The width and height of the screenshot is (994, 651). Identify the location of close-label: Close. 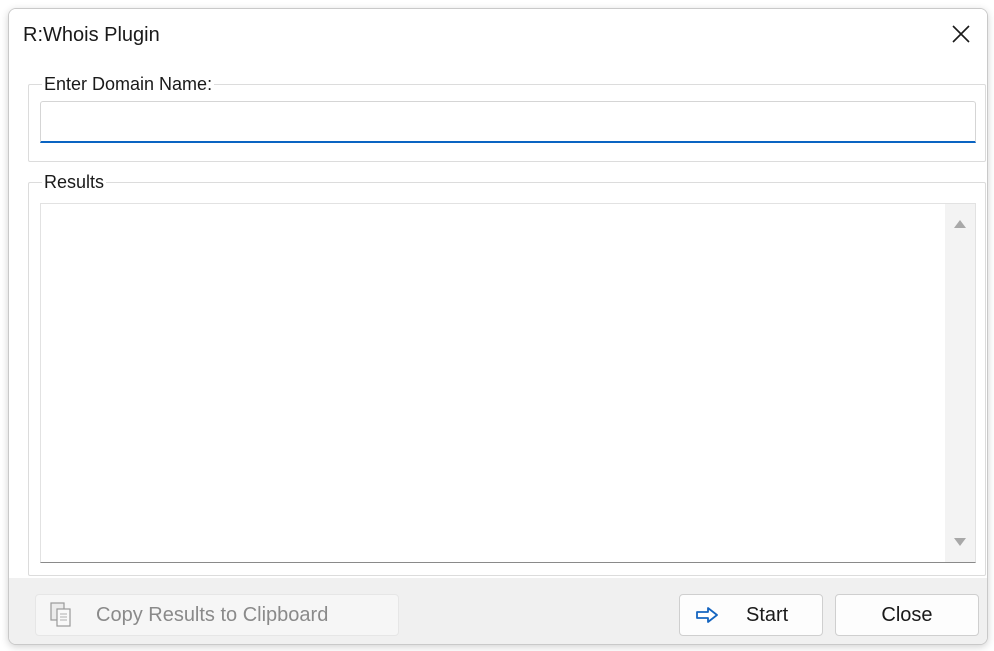
(907, 614).